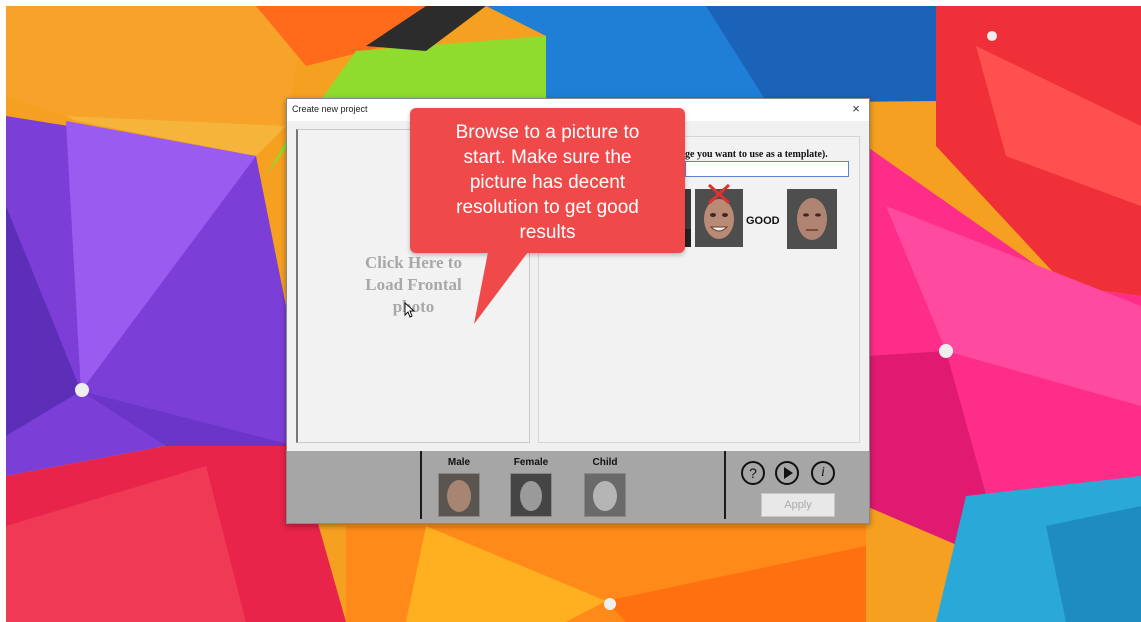  What do you see at coordinates (547, 207) in the screenshot?
I see `callout-line4: resolution to get good` at bounding box center [547, 207].